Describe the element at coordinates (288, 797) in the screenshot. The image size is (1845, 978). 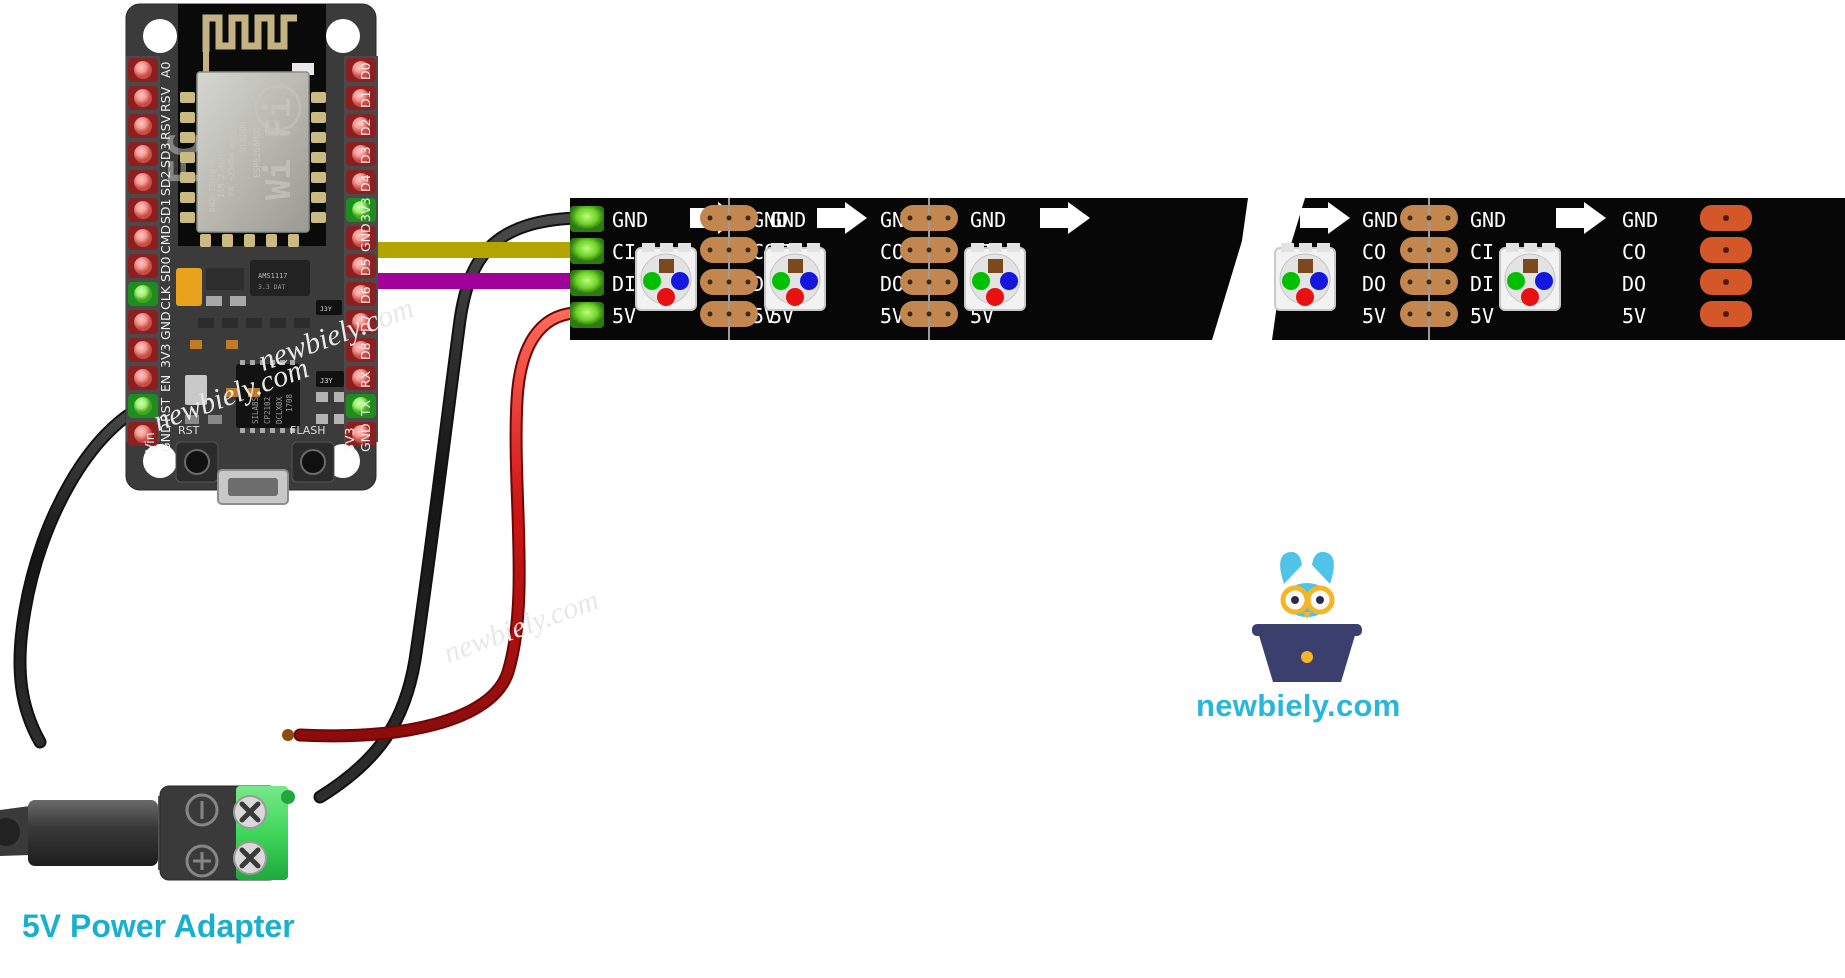
I see `terminal-node-minus` at that location.